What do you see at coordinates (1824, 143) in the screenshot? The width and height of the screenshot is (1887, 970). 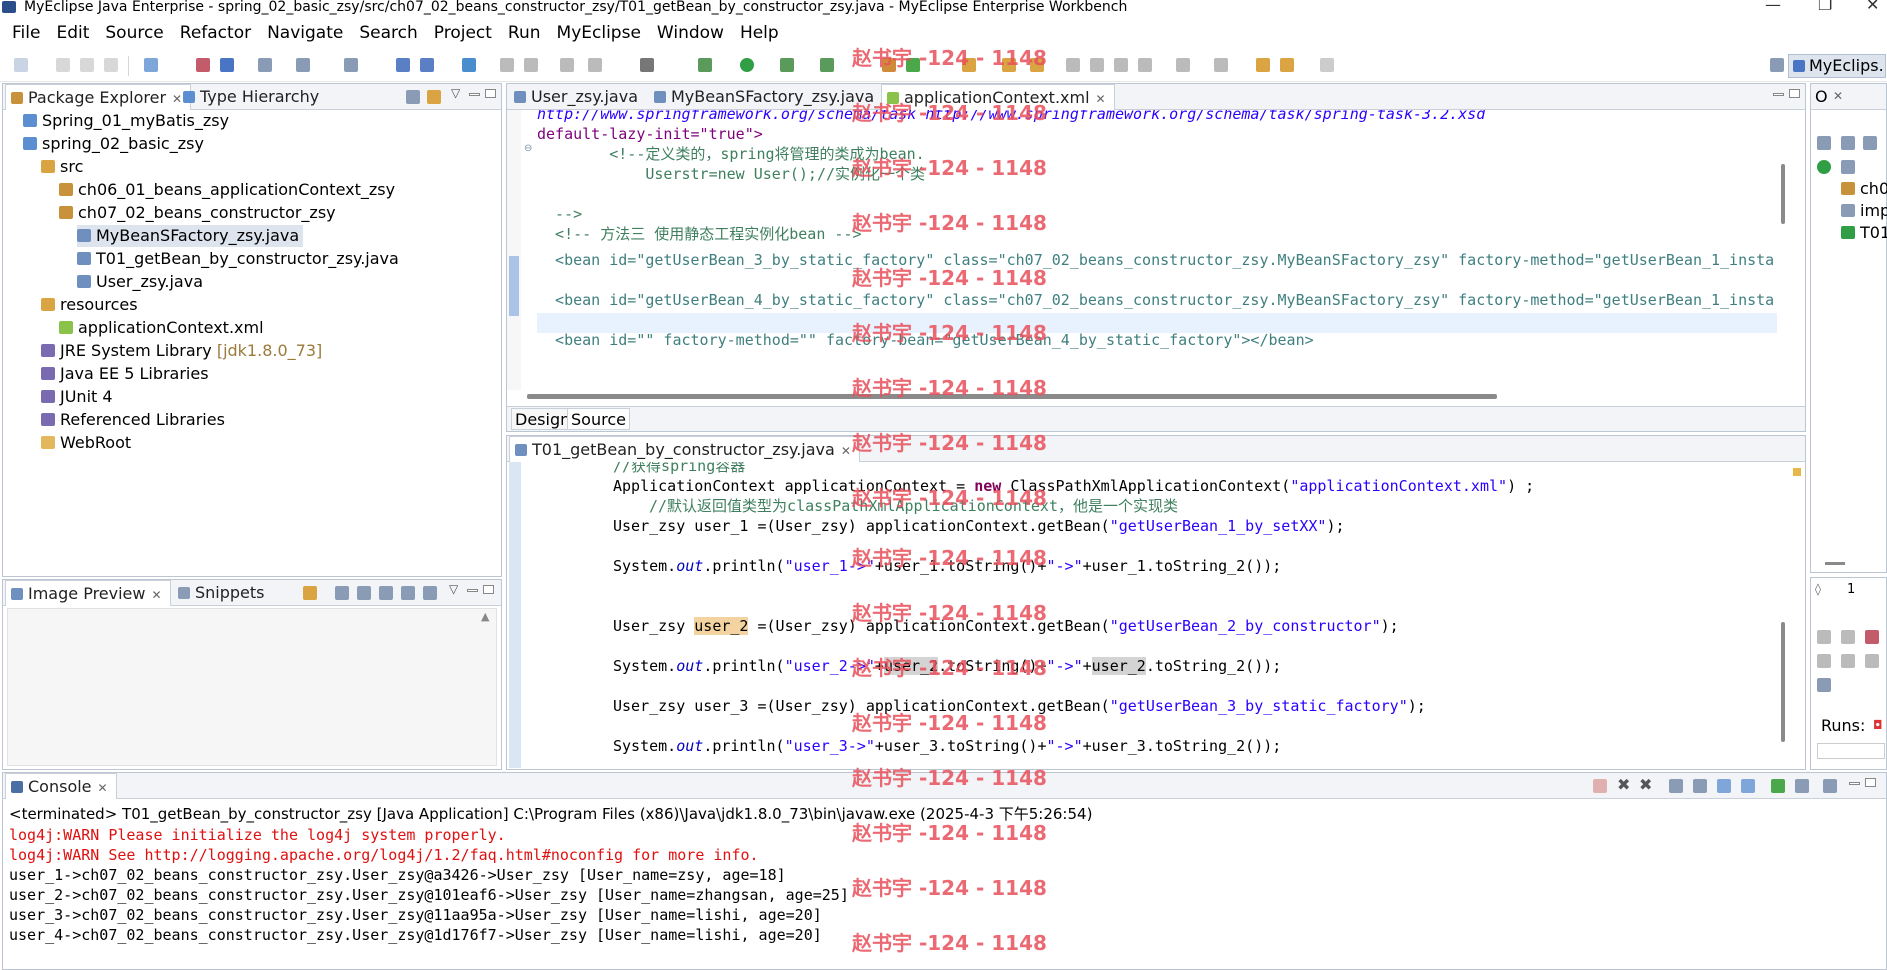 I see `sort-icon` at bounding box center [1824, 143].